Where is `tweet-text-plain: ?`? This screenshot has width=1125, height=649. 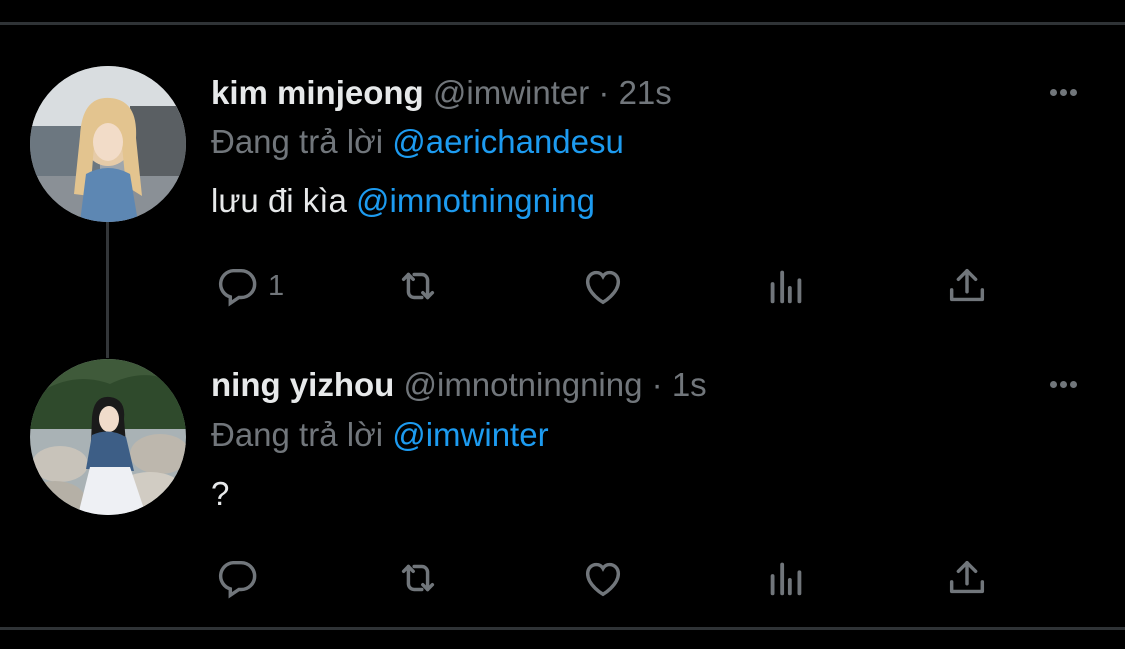 tweet-text-plain: ? is located at coordinates (220, 493).